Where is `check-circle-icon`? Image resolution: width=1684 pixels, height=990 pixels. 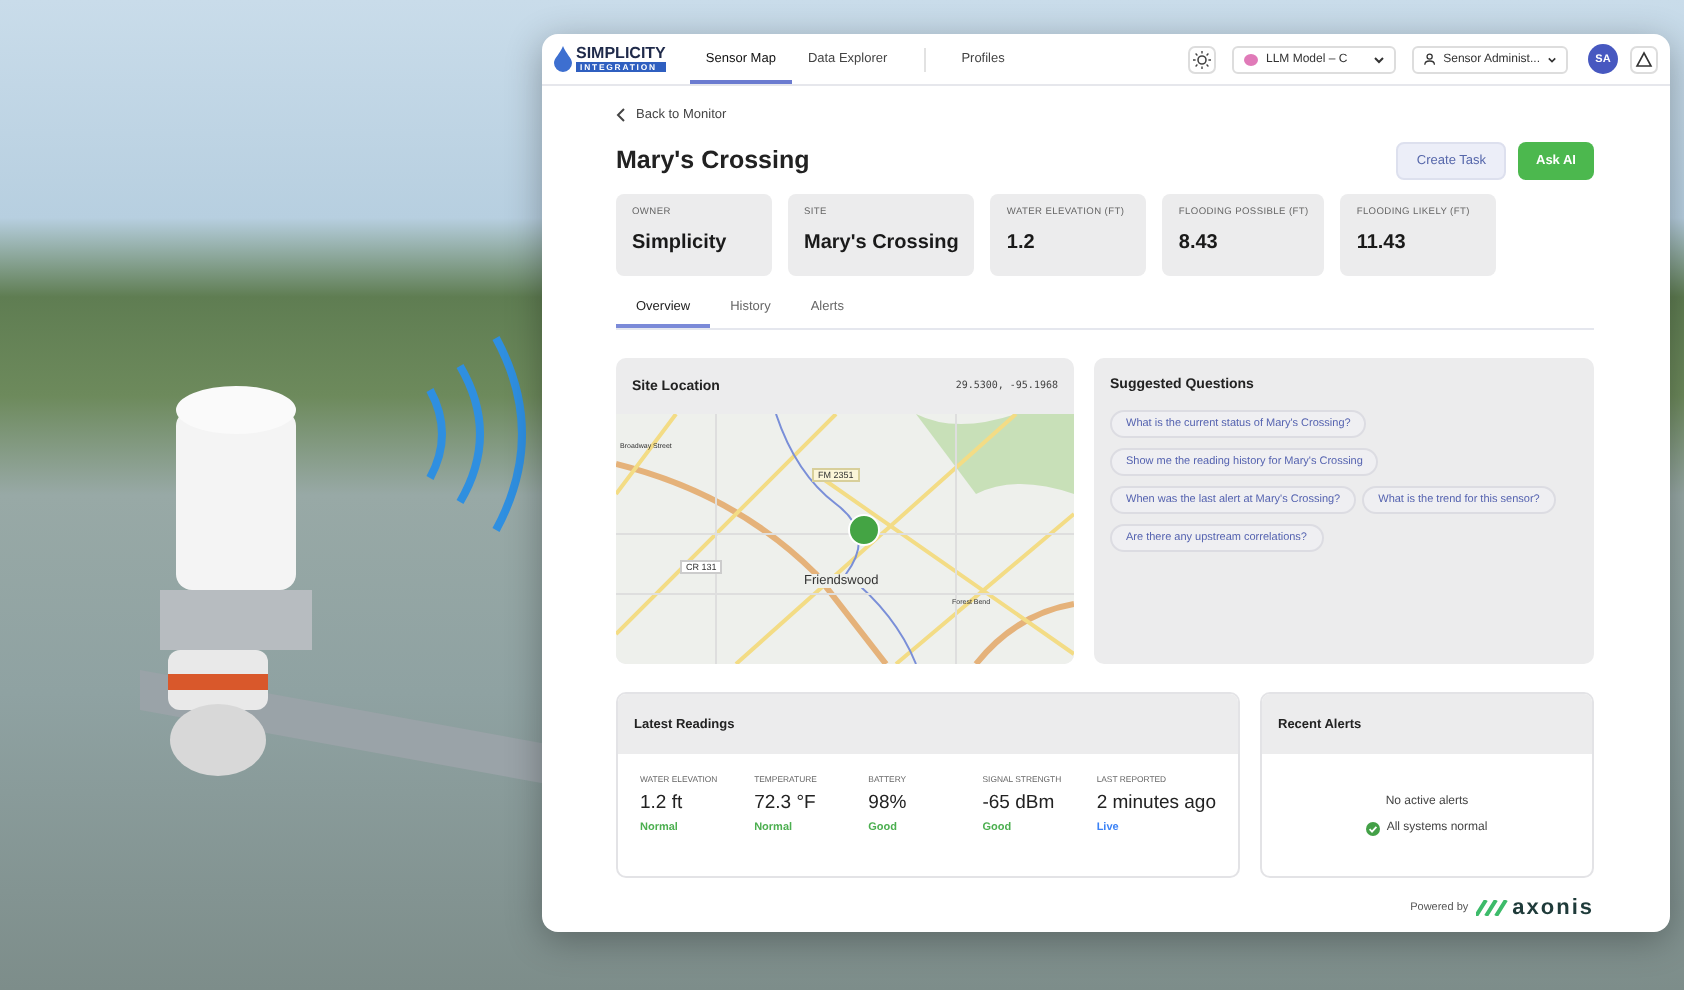 check-circle-icon is located at coordinates (1373, 828).